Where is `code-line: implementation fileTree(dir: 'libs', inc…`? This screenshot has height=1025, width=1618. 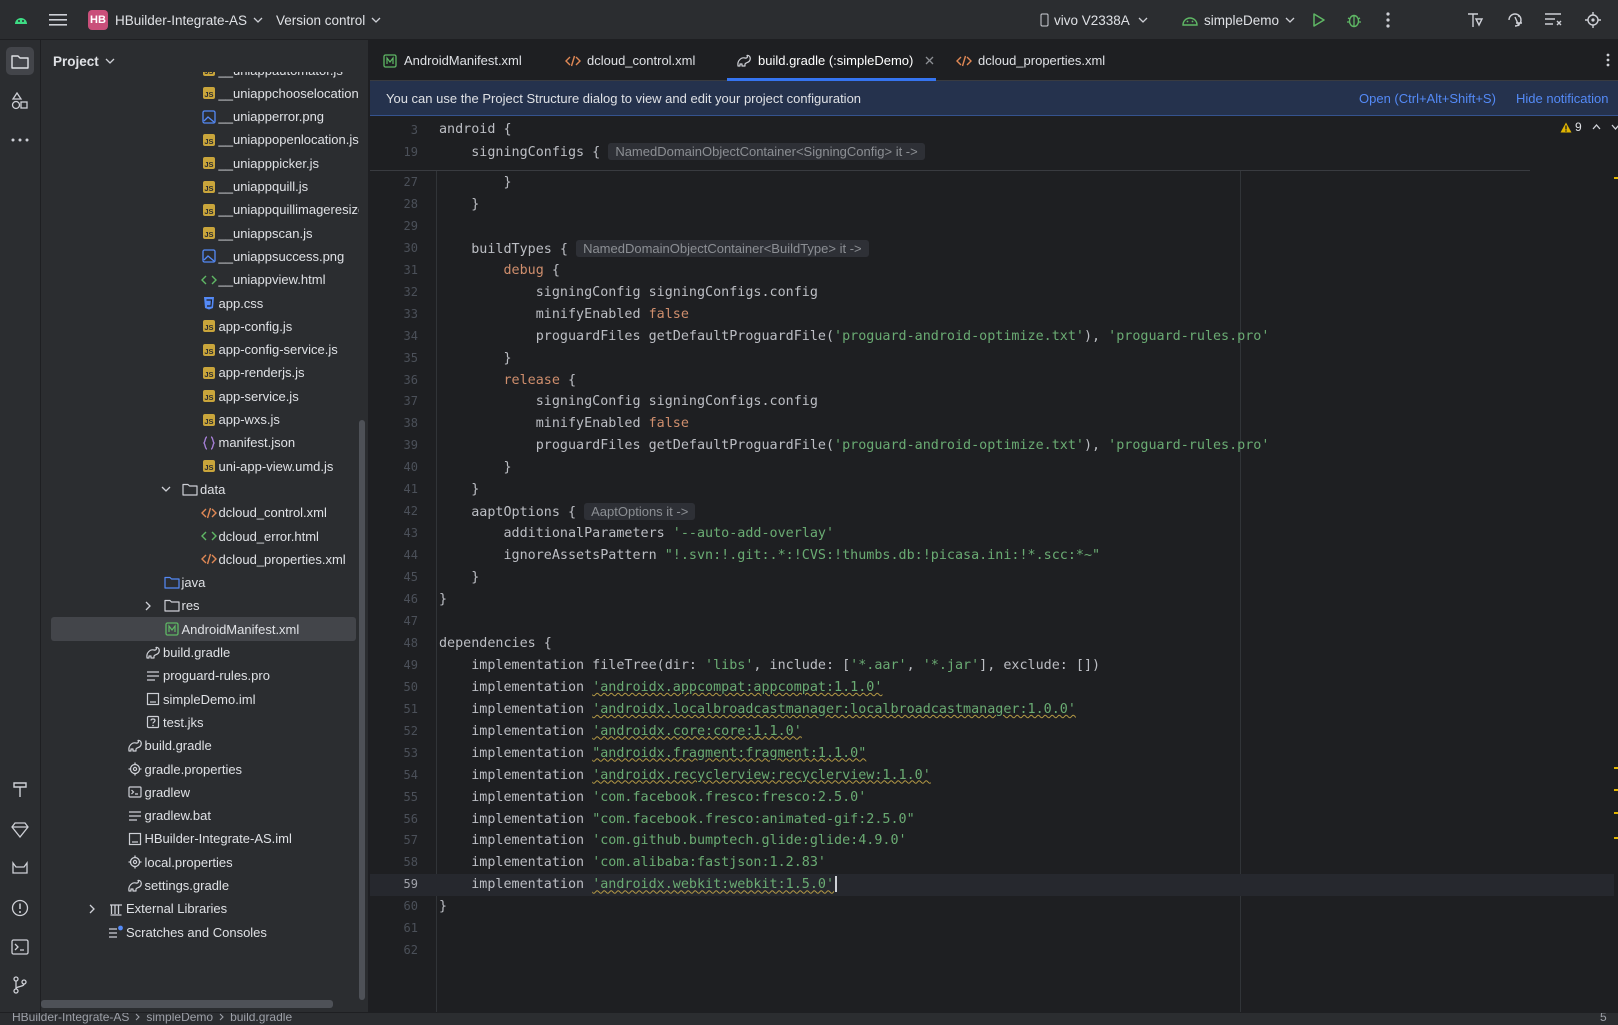 code-line: implementation fileTree(dir: 'libs', inc… is located at coordinates (769, 666).